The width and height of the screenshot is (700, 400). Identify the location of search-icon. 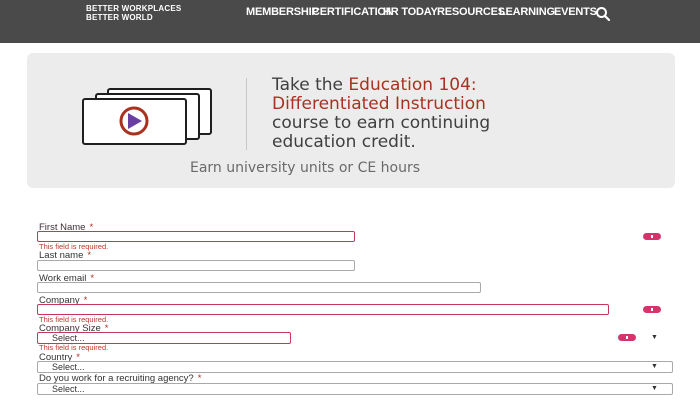
(603, 14).